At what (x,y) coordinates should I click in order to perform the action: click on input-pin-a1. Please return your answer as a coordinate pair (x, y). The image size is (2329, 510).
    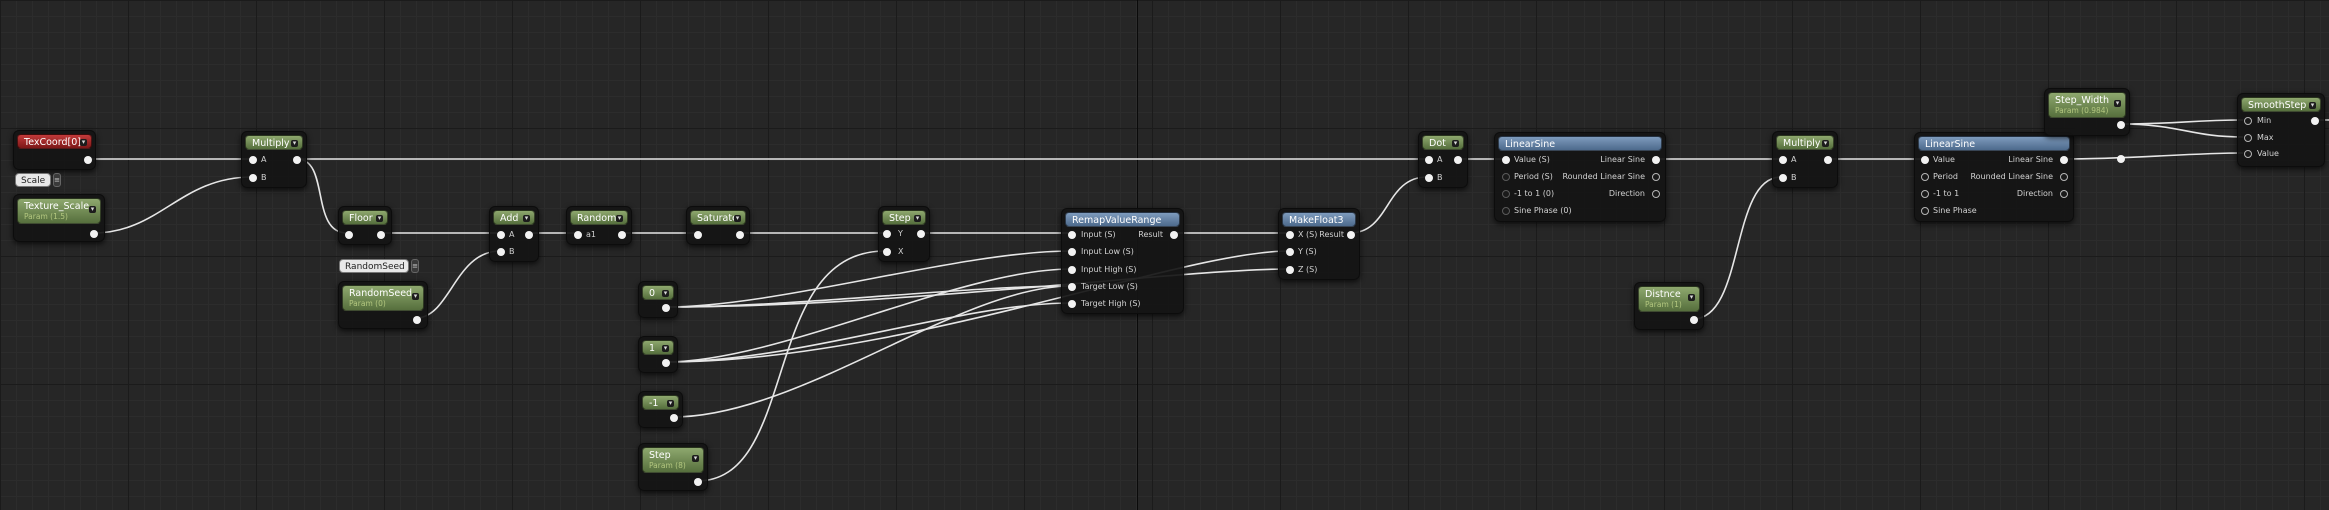
    Looking at the image, I should click on (578, 235).